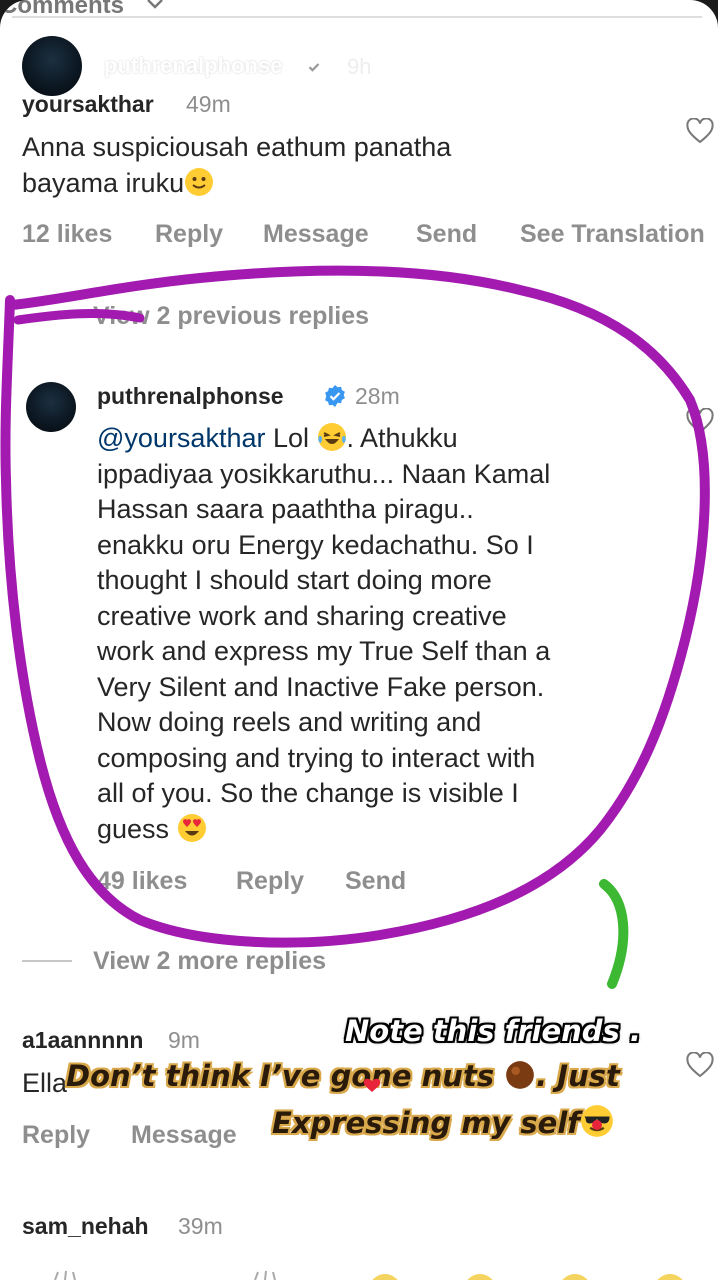  Describe the element at coordinates (614, 934) in the screenshot. I see `green-stroke-annotation` at that location.